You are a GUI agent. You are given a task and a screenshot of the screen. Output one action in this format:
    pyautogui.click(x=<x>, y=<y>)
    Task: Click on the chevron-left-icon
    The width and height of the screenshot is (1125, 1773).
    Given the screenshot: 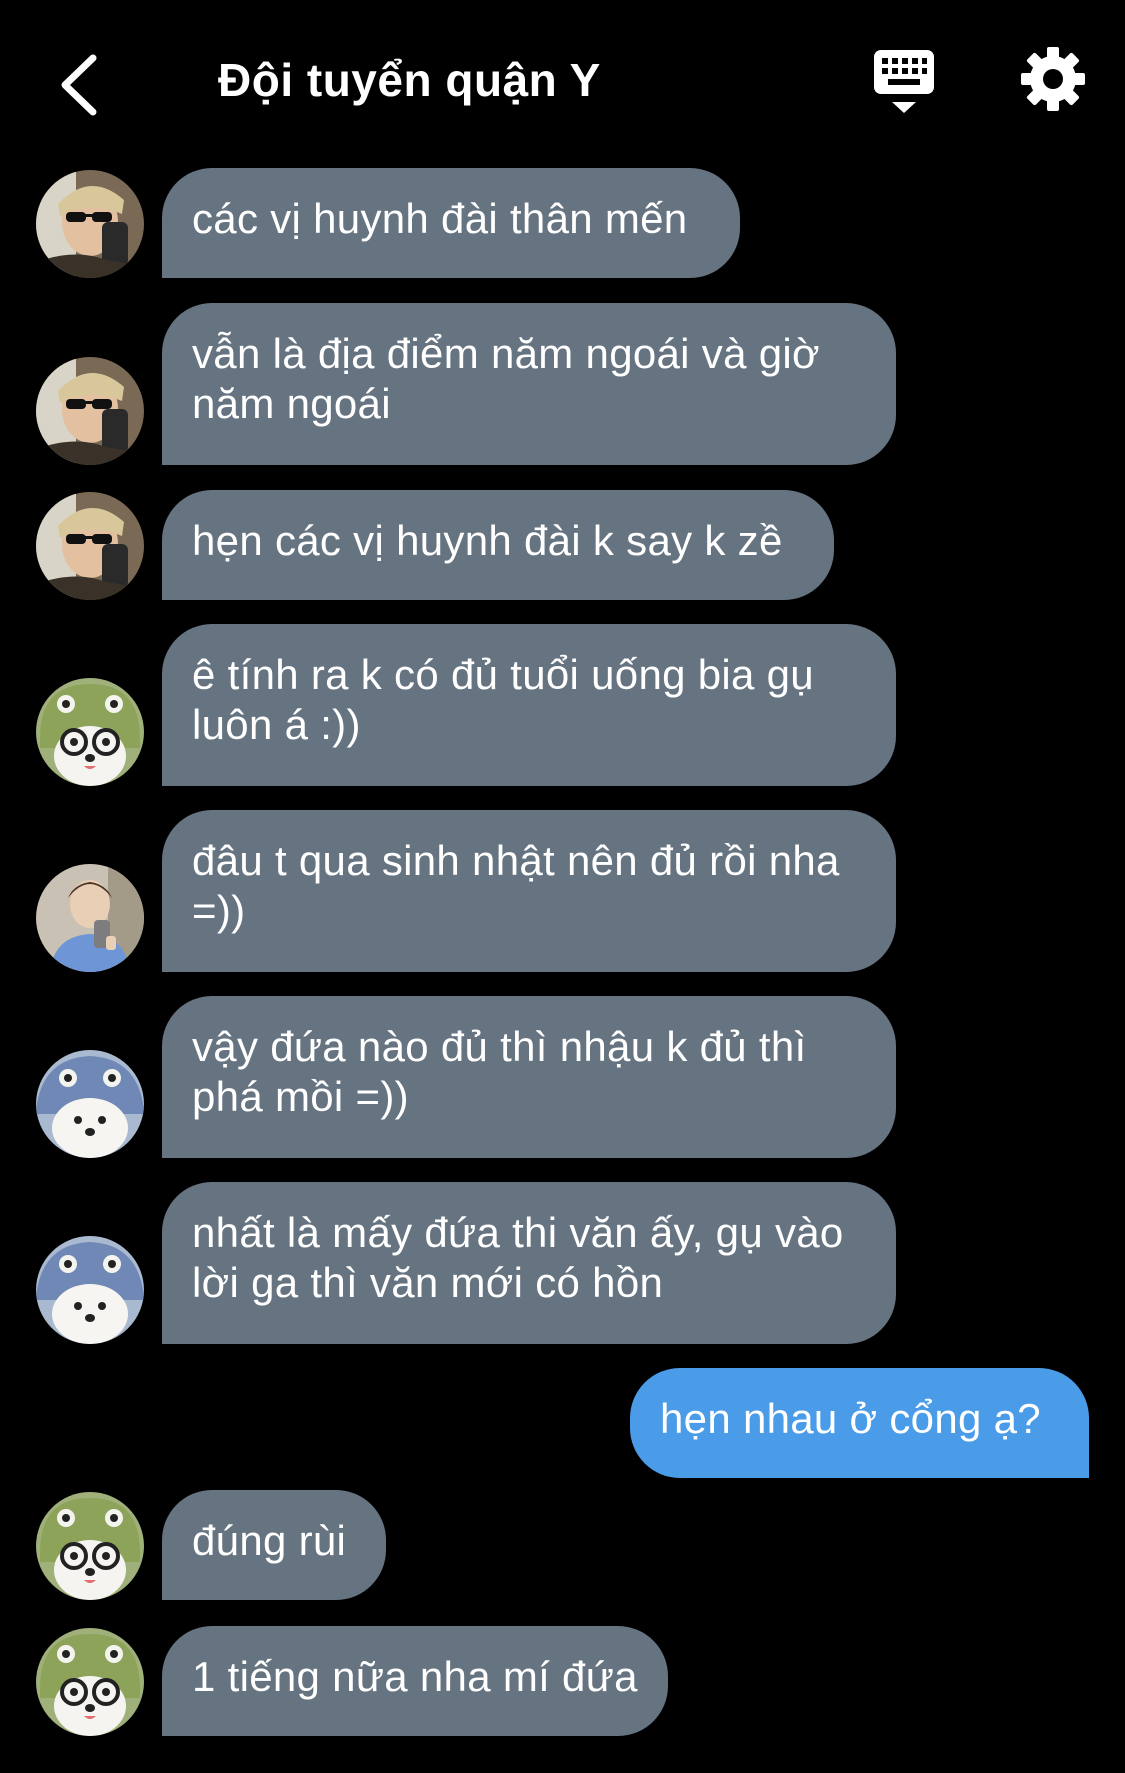 What is the action you would take?
    pyautogui.click(x=79, y=85)
    